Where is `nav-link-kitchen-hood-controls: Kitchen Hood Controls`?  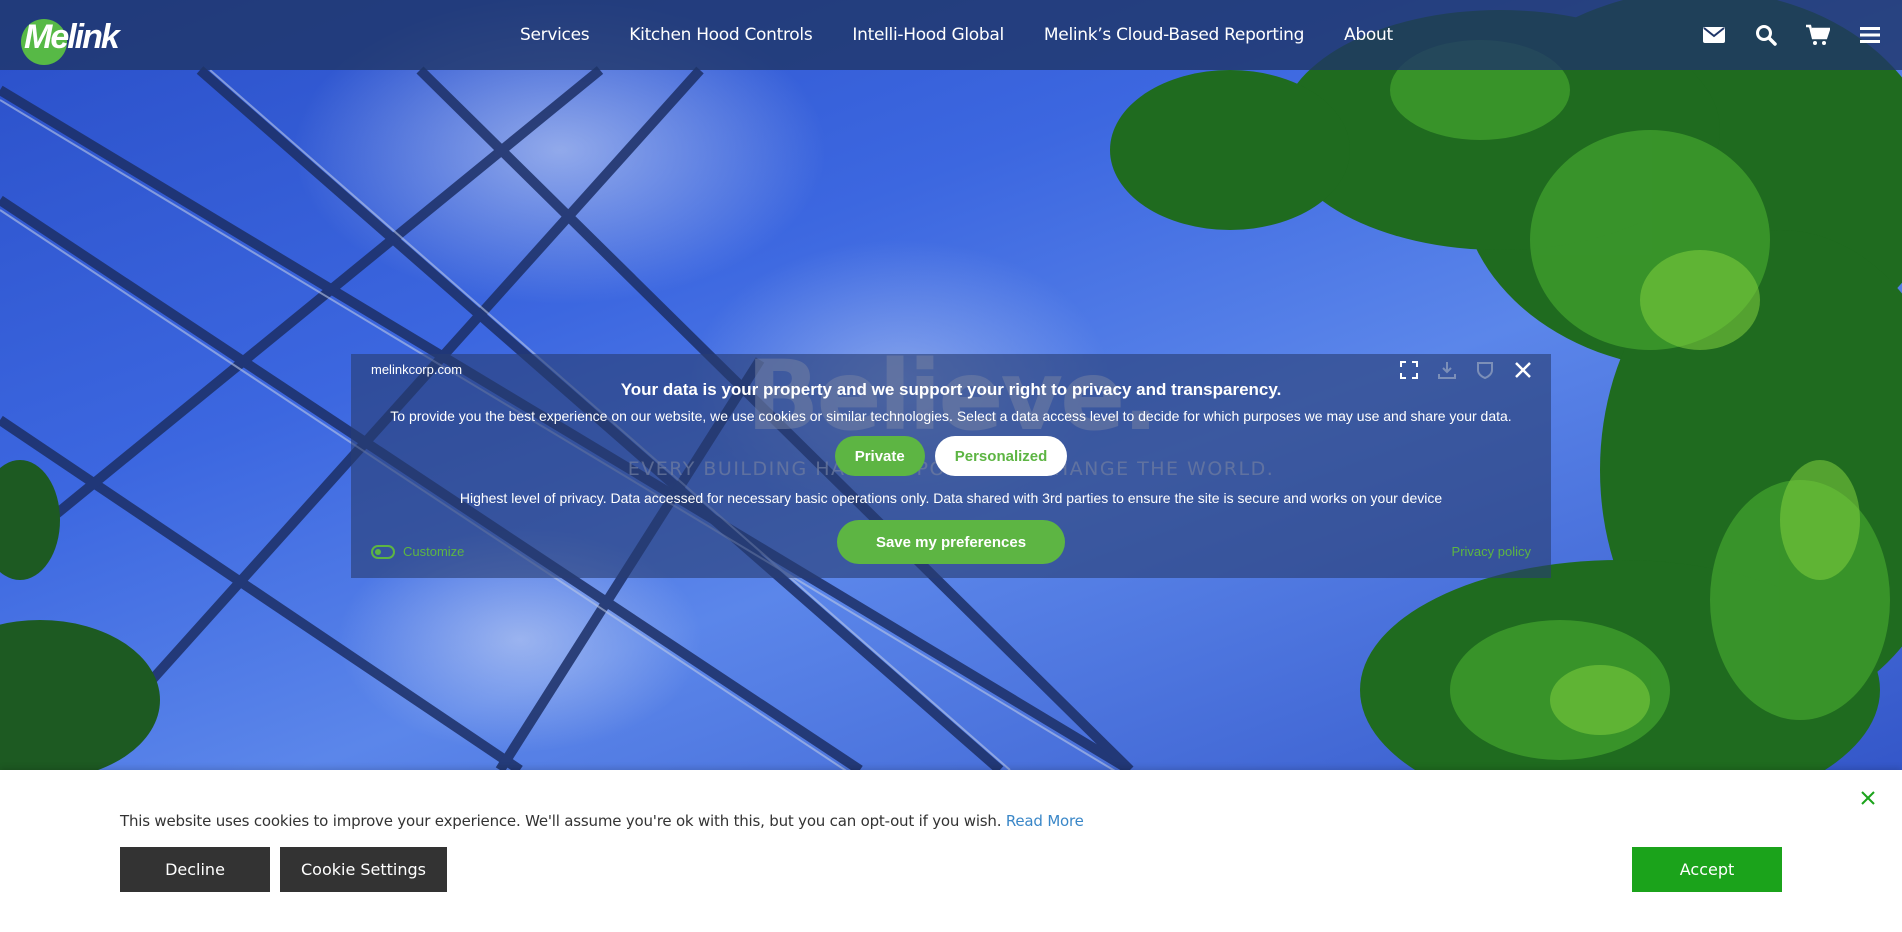
nav-link-kitchen-hood-controls: Kitchen Hood Controls is located at coordinates (720, 35).